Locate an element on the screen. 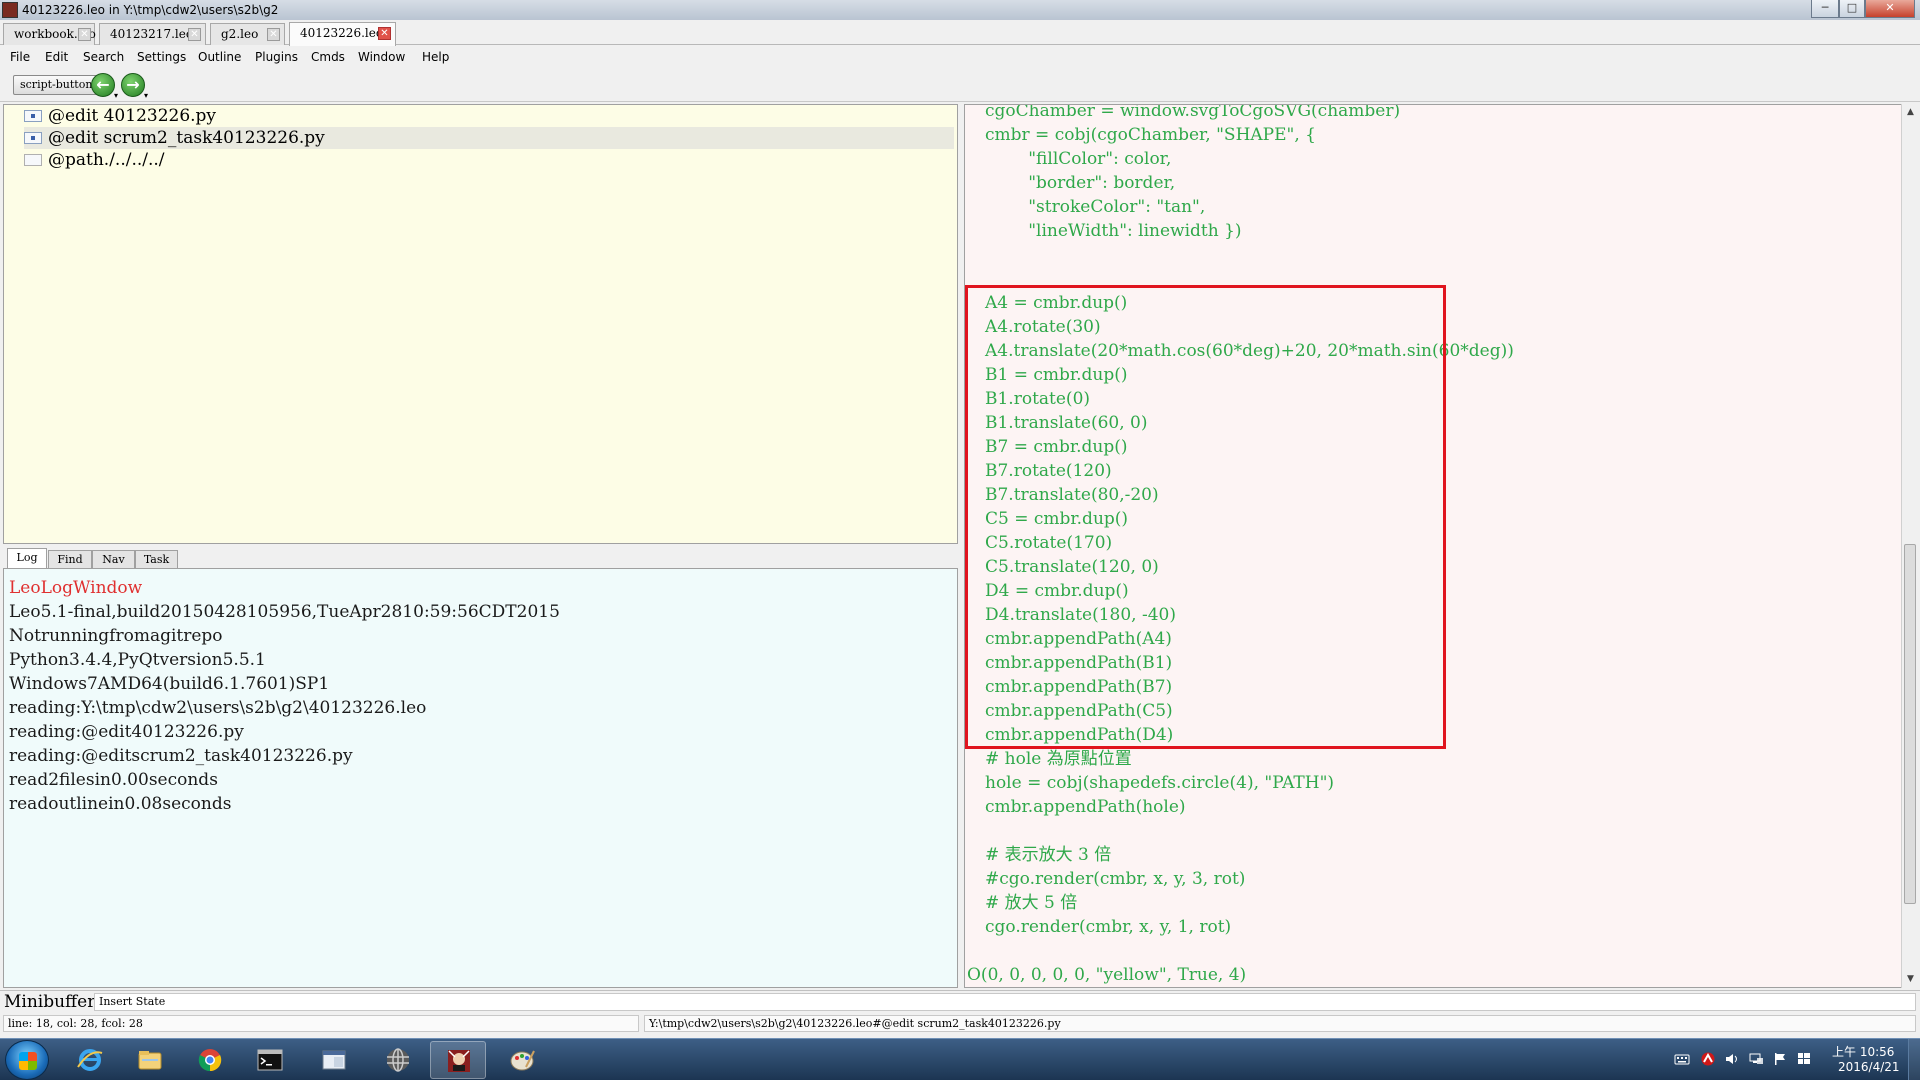  taskbar-ie-button is located at coordinates (90, 1060).